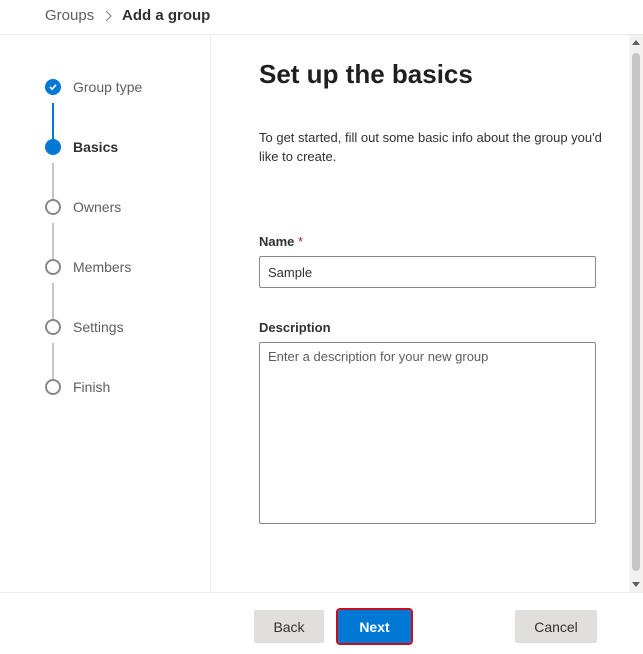 The height and width of the screenshot is (654, 643). Describe the element at coordinates (108, 16) in the screenshot. I see `chevron-right-icon` at that location.